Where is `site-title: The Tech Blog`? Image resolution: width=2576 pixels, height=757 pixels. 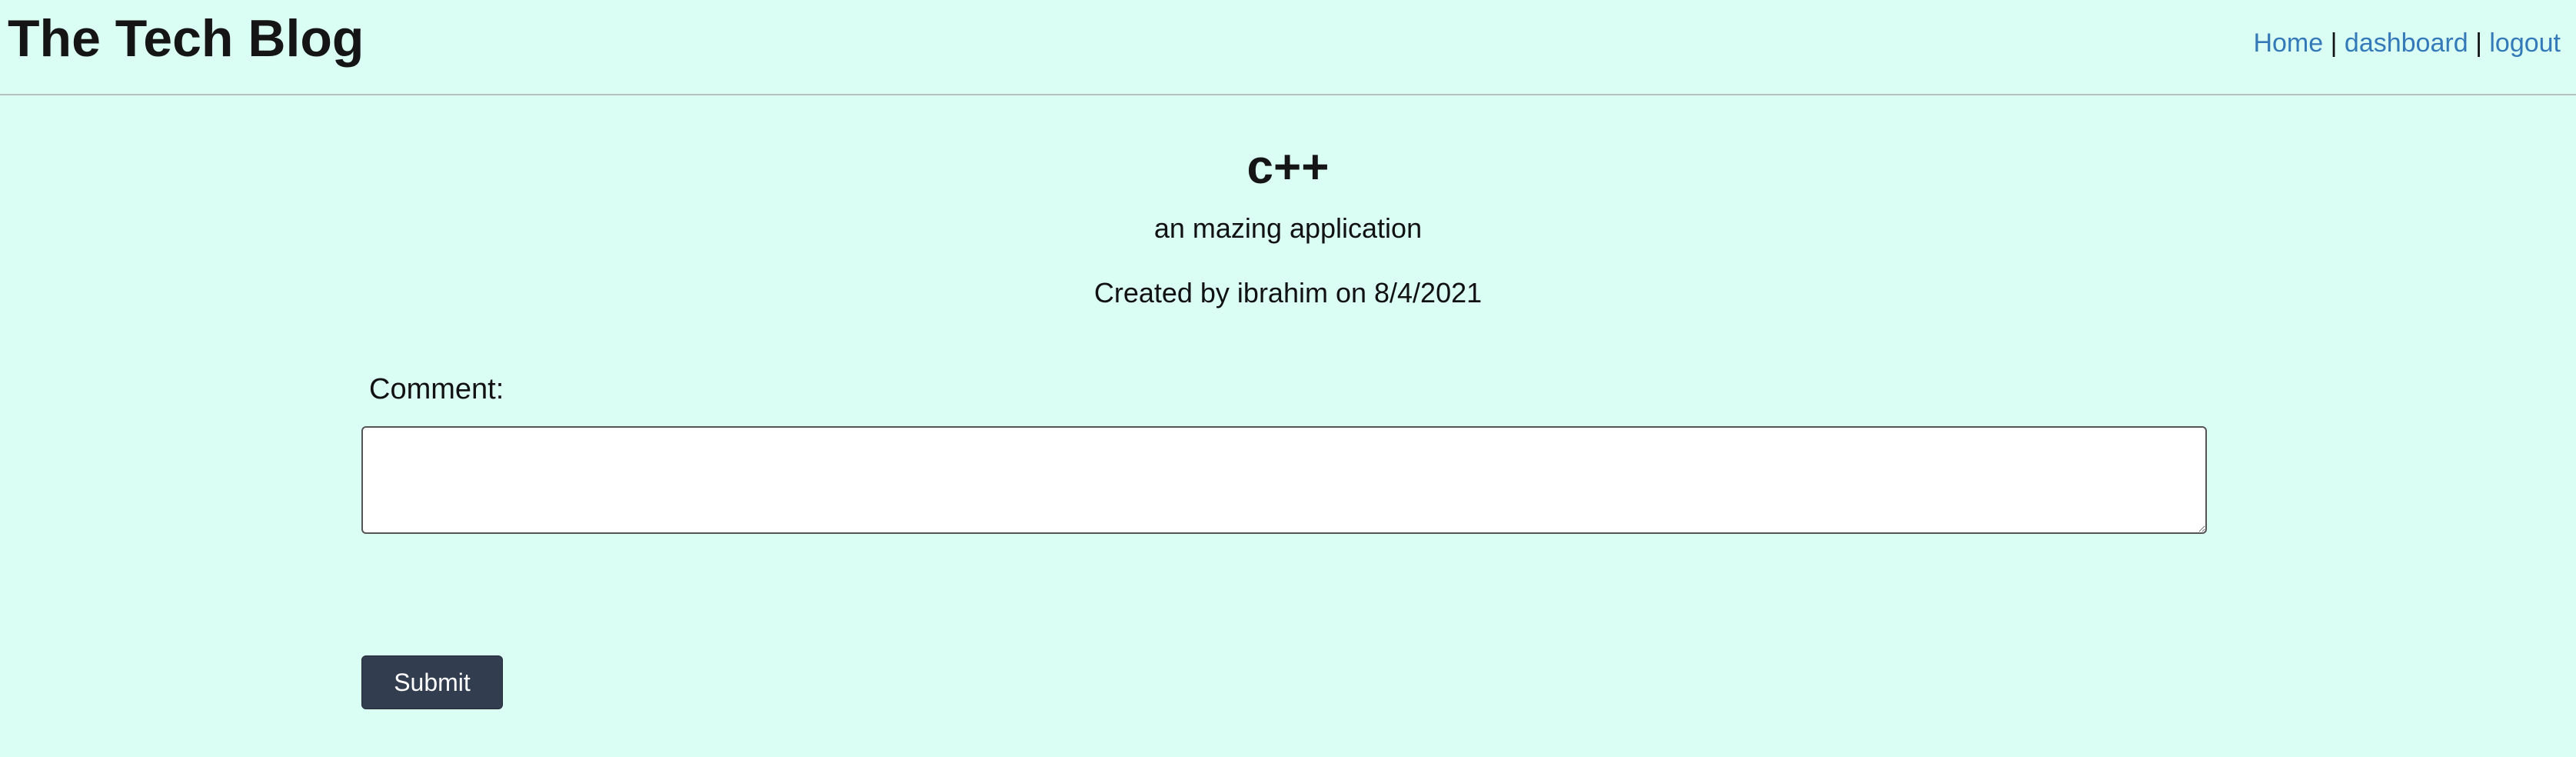
site-title: The Tech Blog is located at coordinates (186, 38).